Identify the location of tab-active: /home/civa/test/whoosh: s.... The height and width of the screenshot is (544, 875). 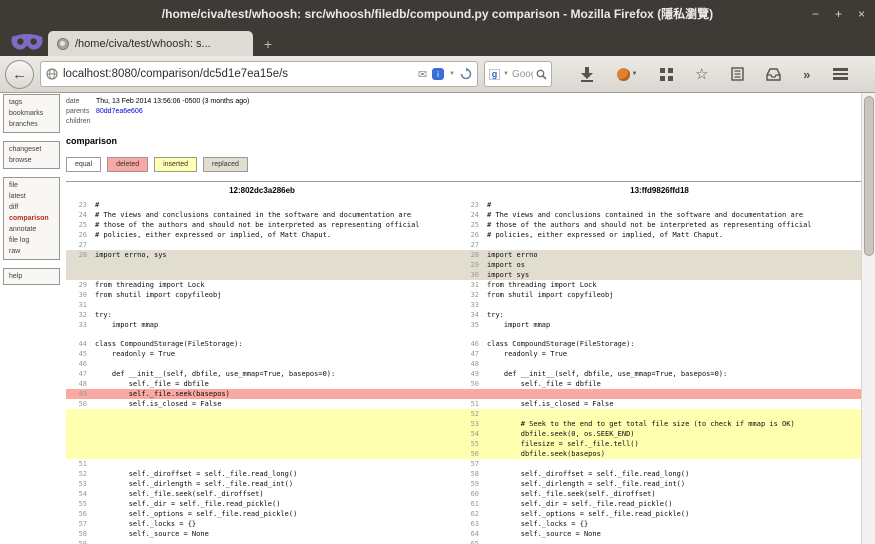
(150, 43).